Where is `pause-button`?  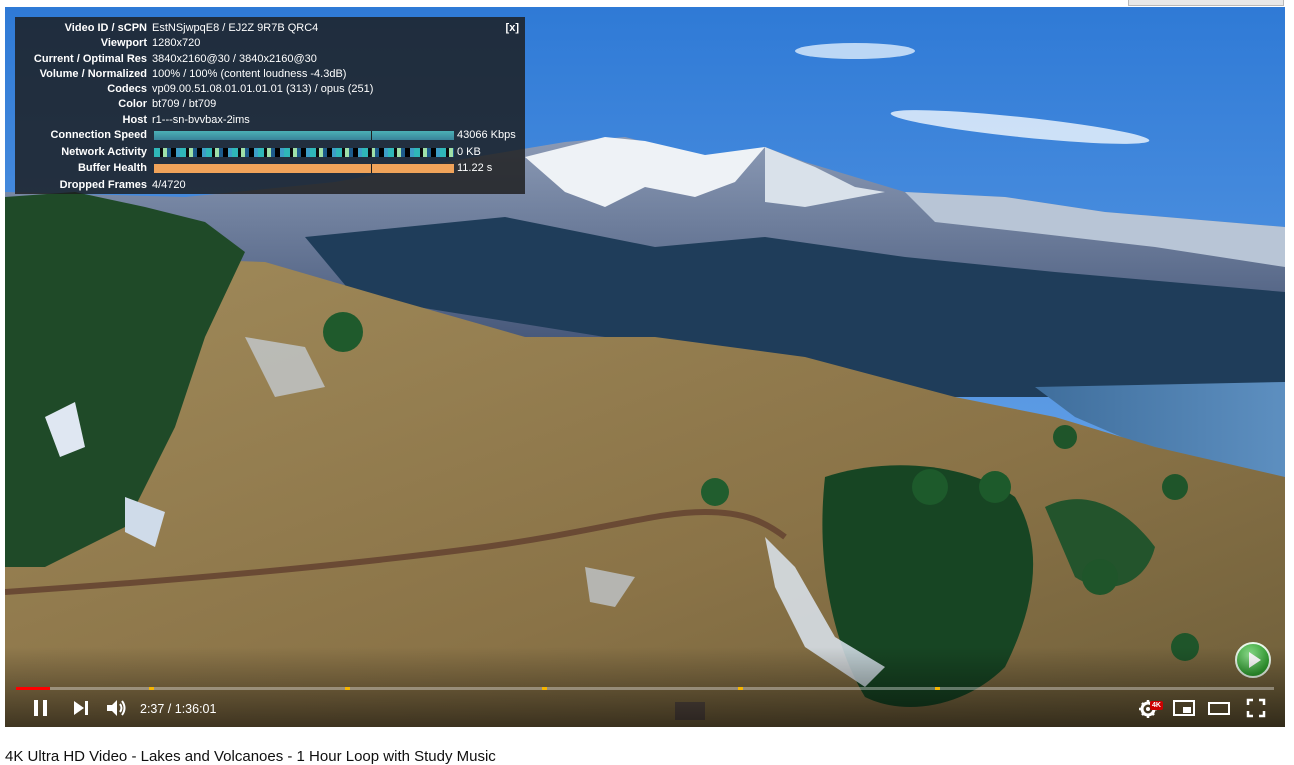
pause-button is located at coordinates (41, 708).